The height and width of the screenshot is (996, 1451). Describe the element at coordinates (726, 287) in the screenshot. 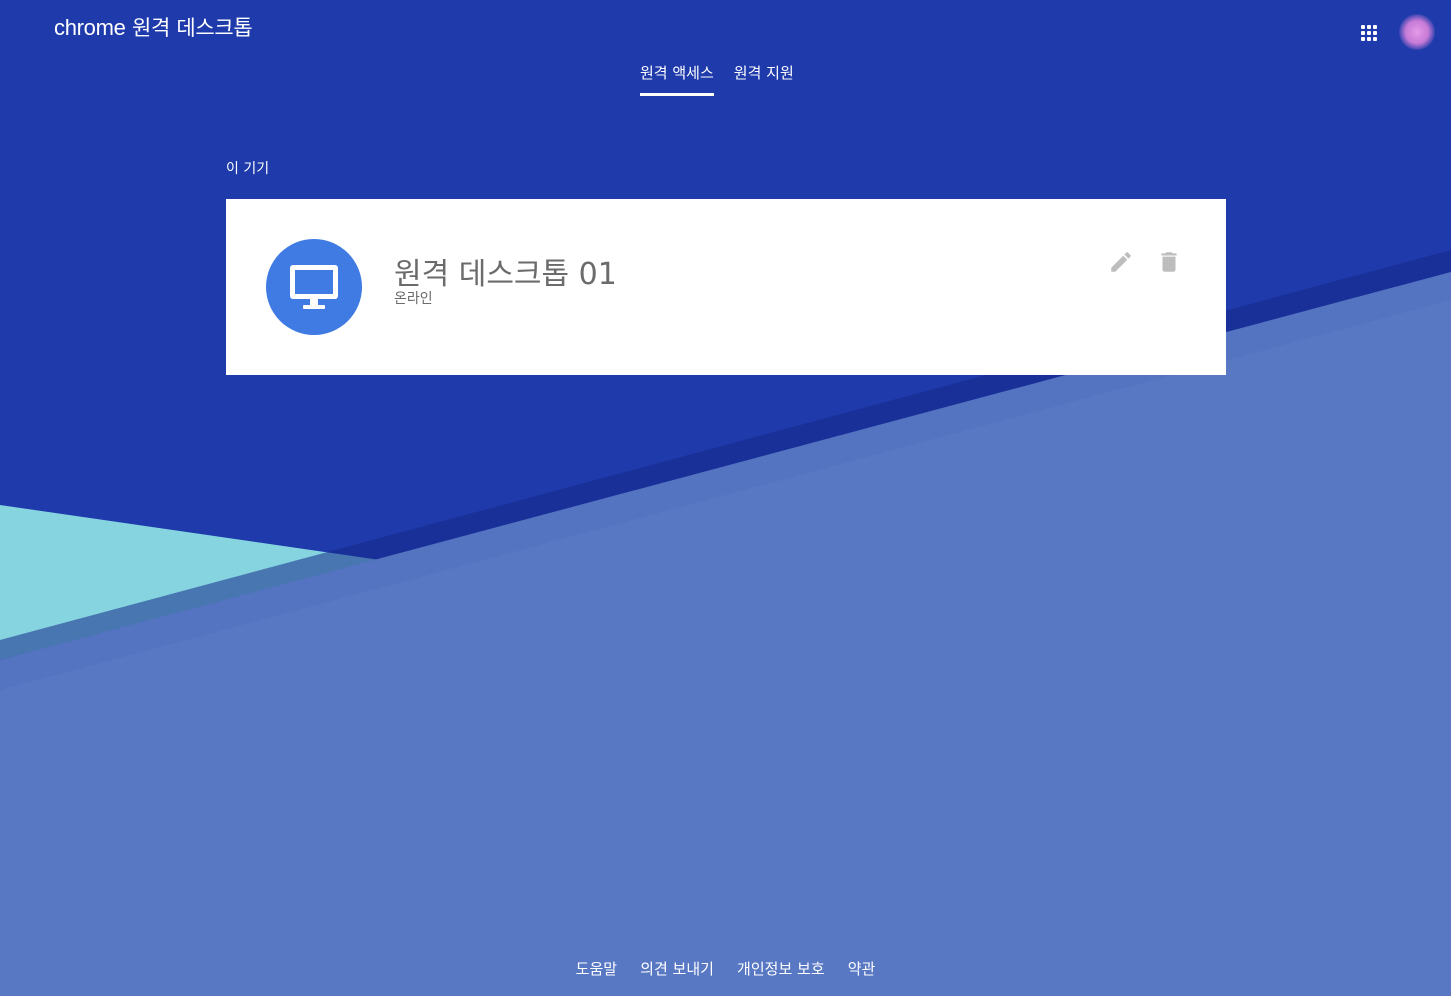

I see `device-card: 원격 데스크톱 01 온라인` at that location.